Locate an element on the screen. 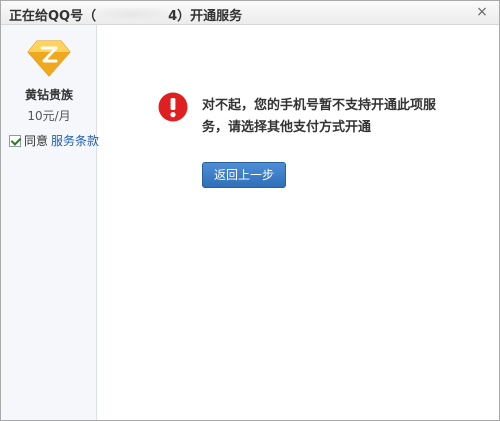 The height and width of the screenshot is (421, 500). window-title: 正在给QQ号（ 4）开通服务 is located at coordinates (125, 14).